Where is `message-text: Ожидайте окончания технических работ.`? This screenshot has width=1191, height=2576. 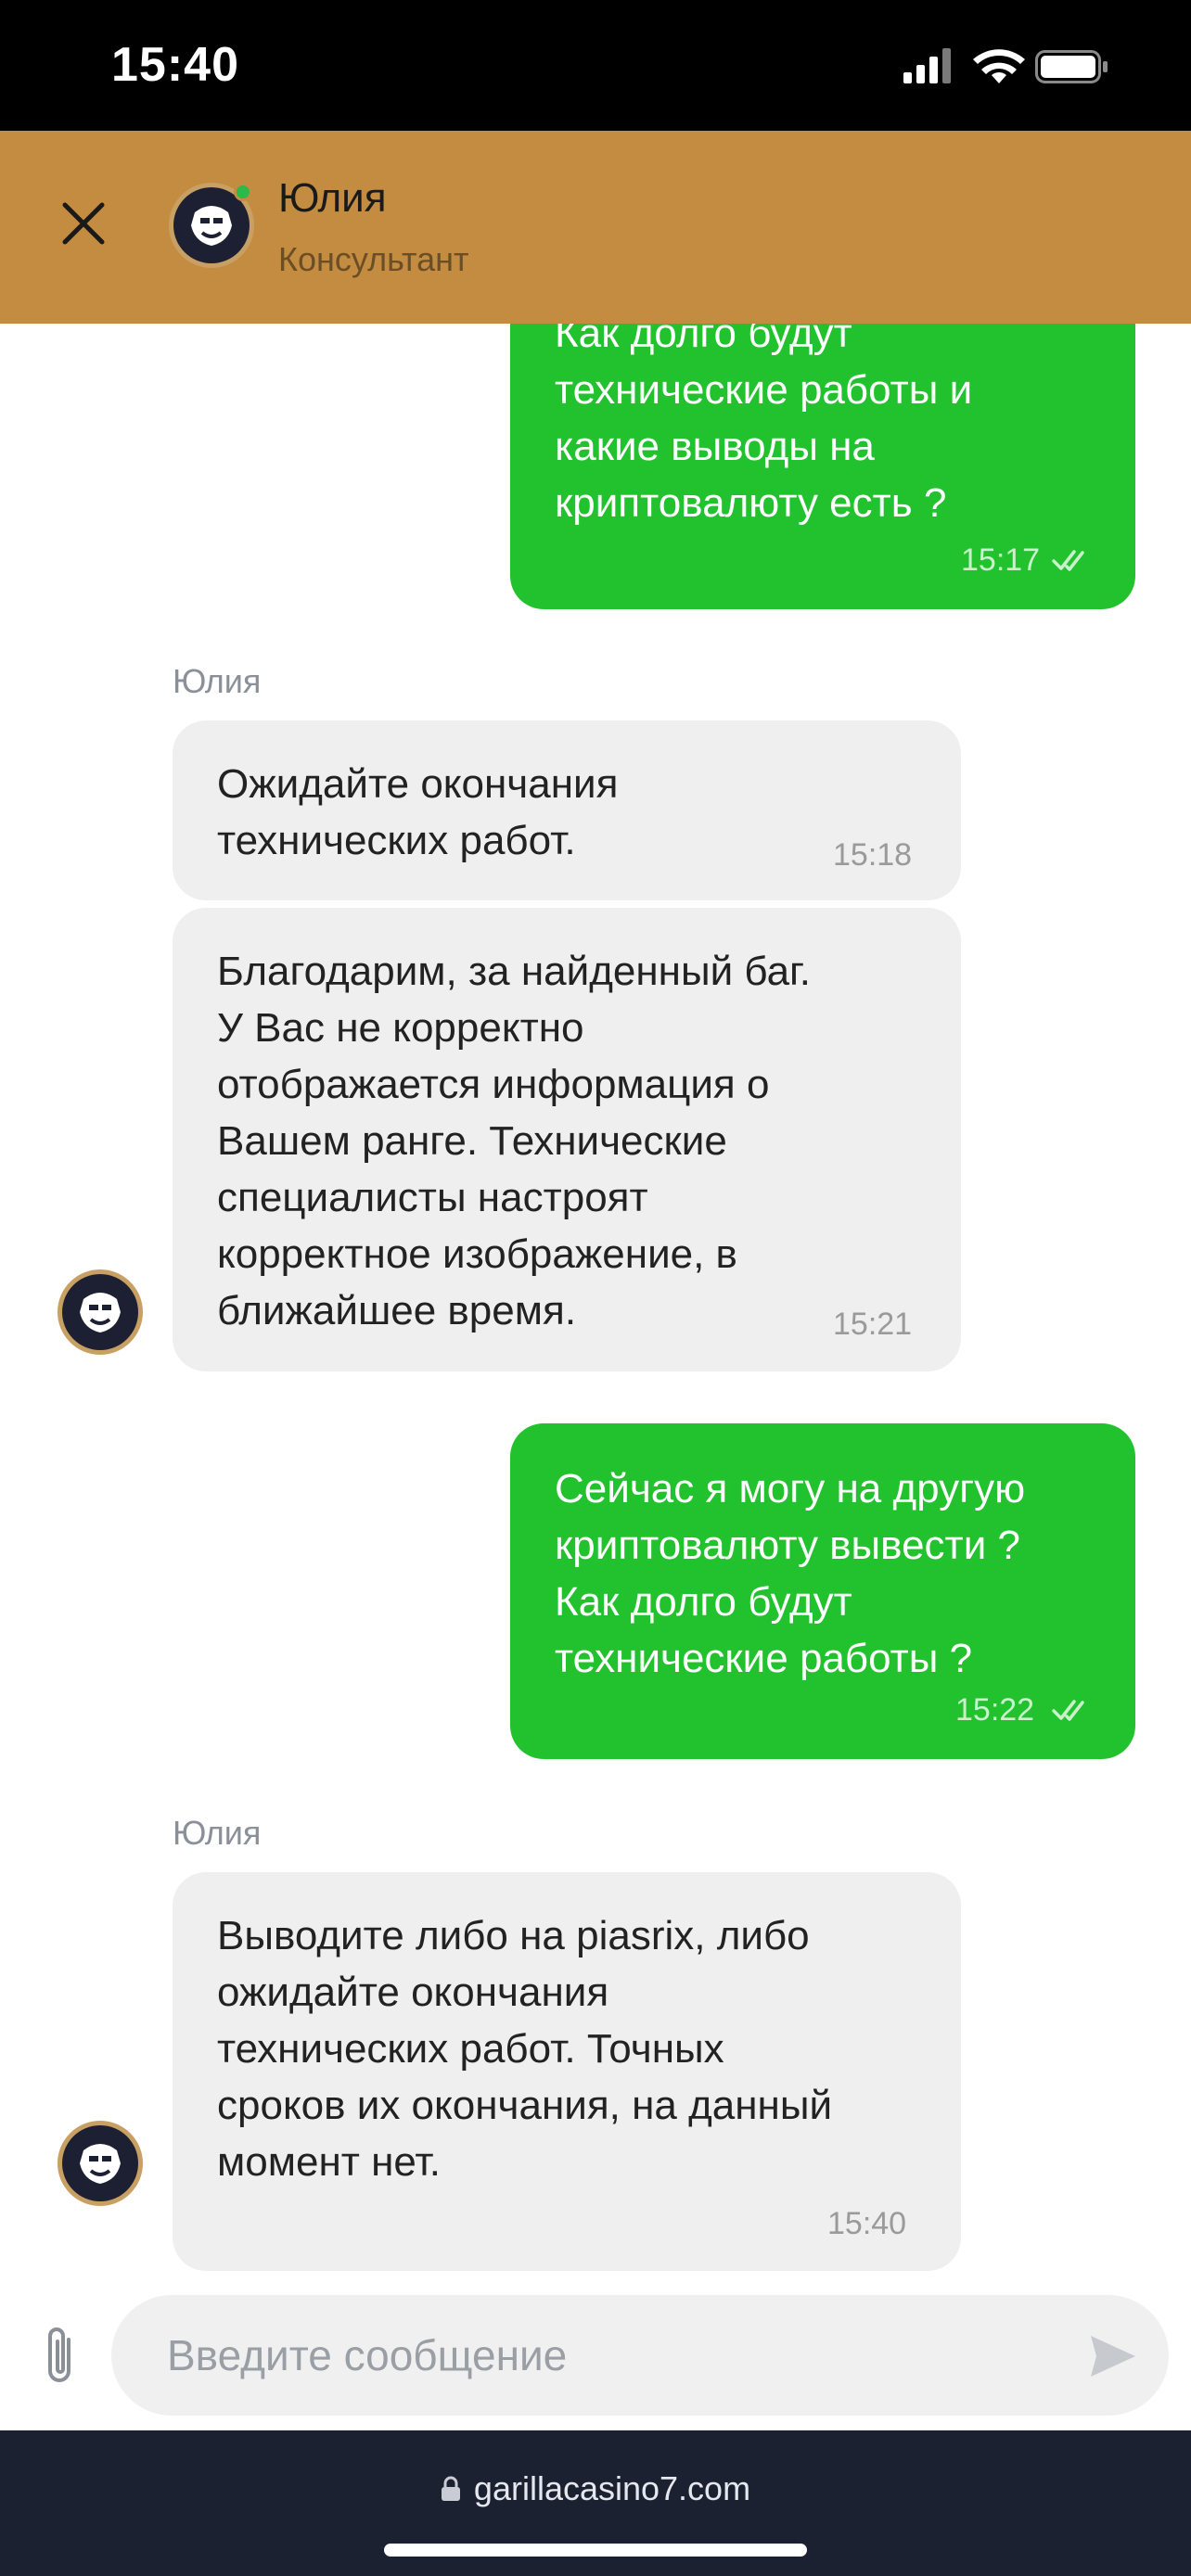 message-text: Ожидайте окончания технических работ. is located at coordinates (418, 812).